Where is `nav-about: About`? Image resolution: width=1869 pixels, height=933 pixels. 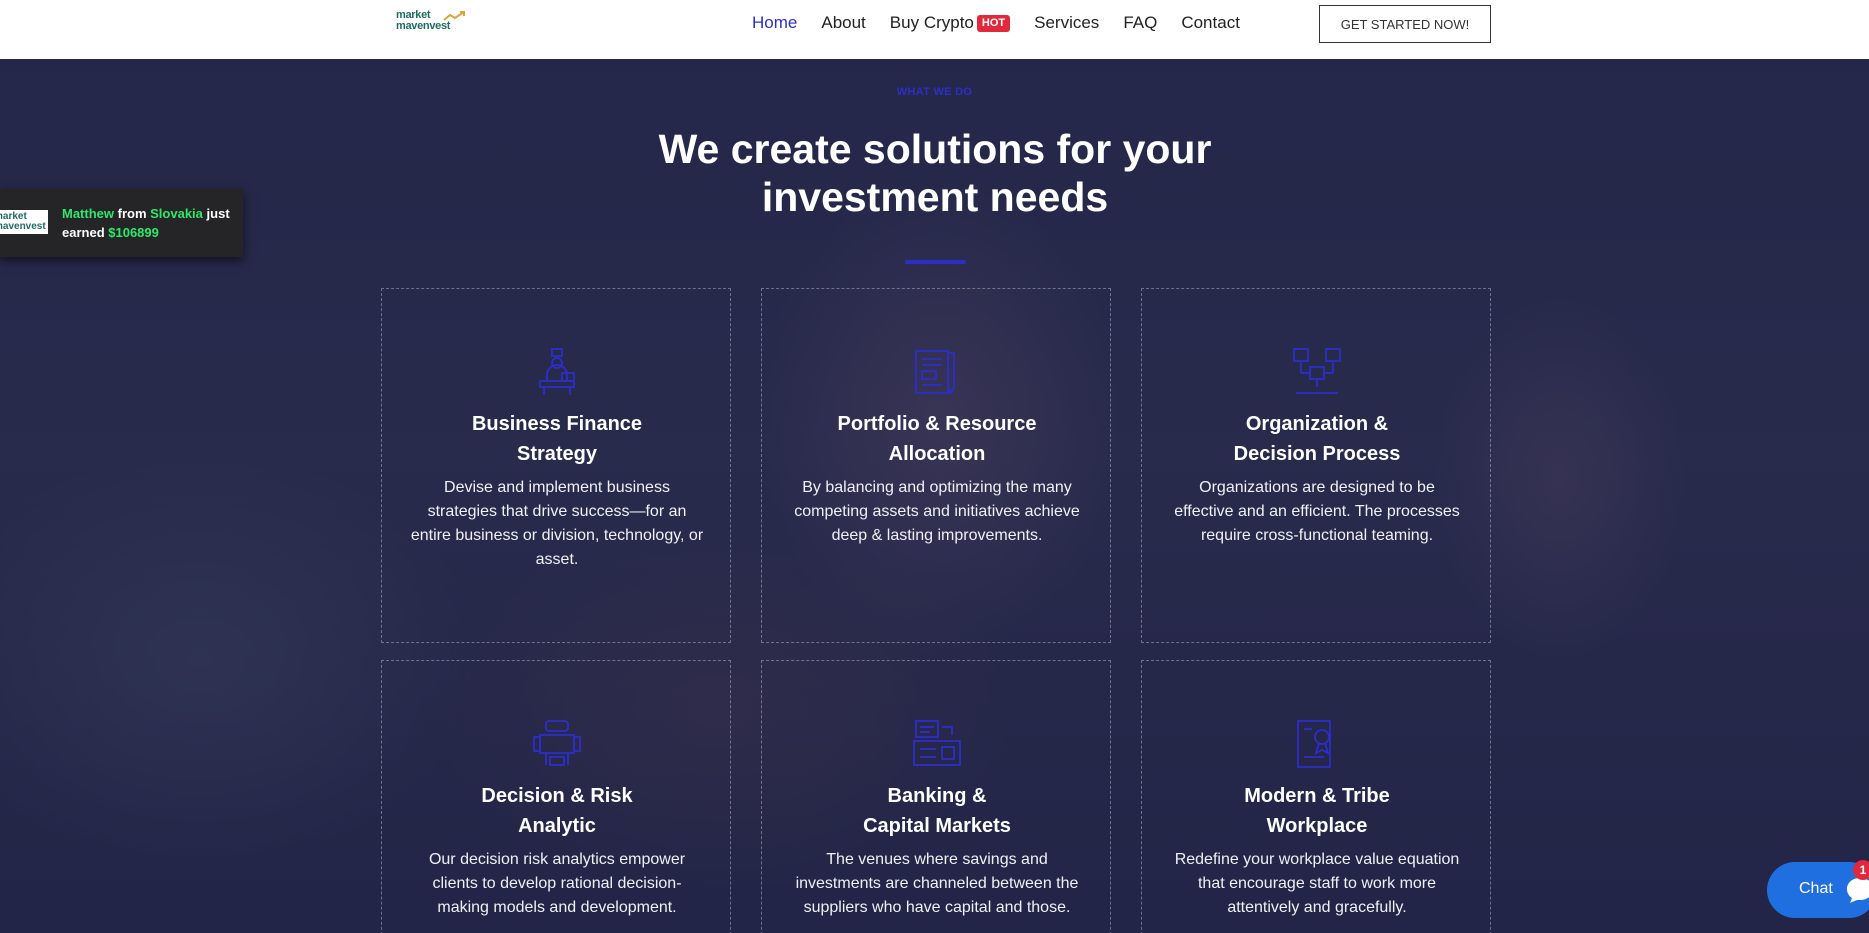 nav-about: About is located at coordinates (843, 23).